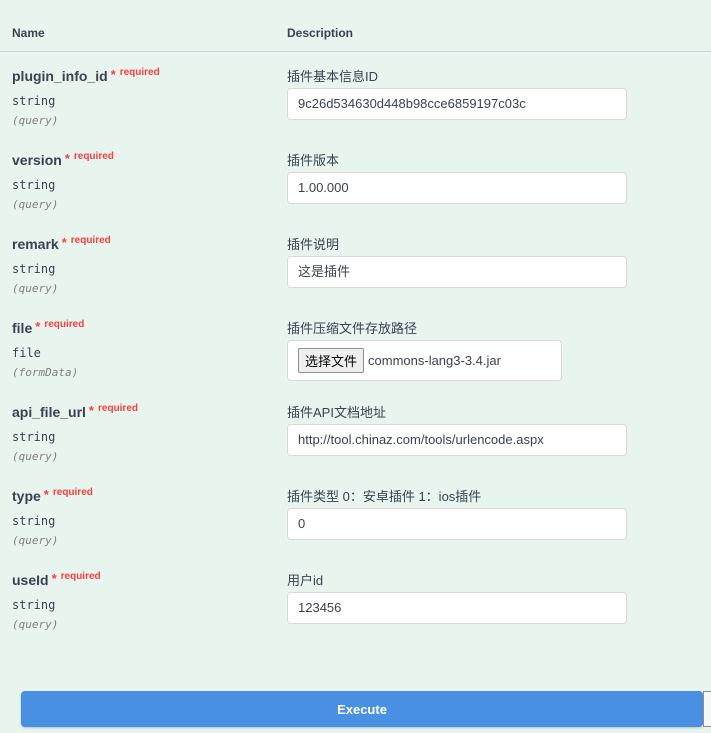  I want to click on version-input: 1.00.000, so click(457, 188).